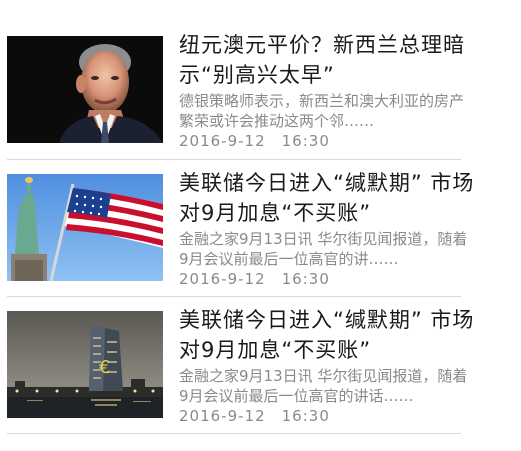  I want to click on divider, so click(234, 433).